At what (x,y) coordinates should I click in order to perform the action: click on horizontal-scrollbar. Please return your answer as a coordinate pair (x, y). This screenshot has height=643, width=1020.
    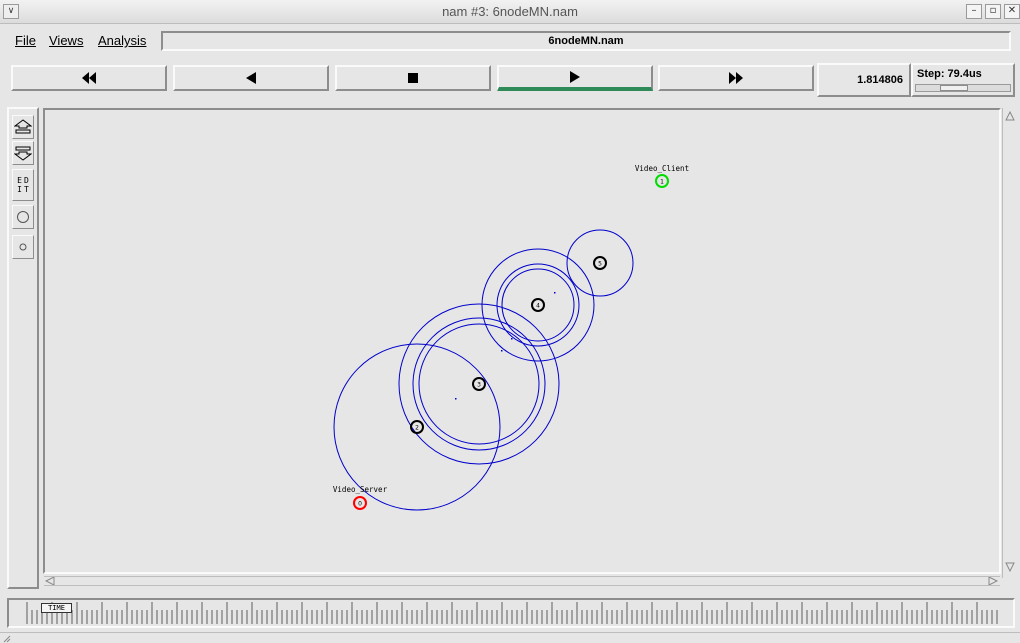
    Looking at the image, I should click on (522, 581).